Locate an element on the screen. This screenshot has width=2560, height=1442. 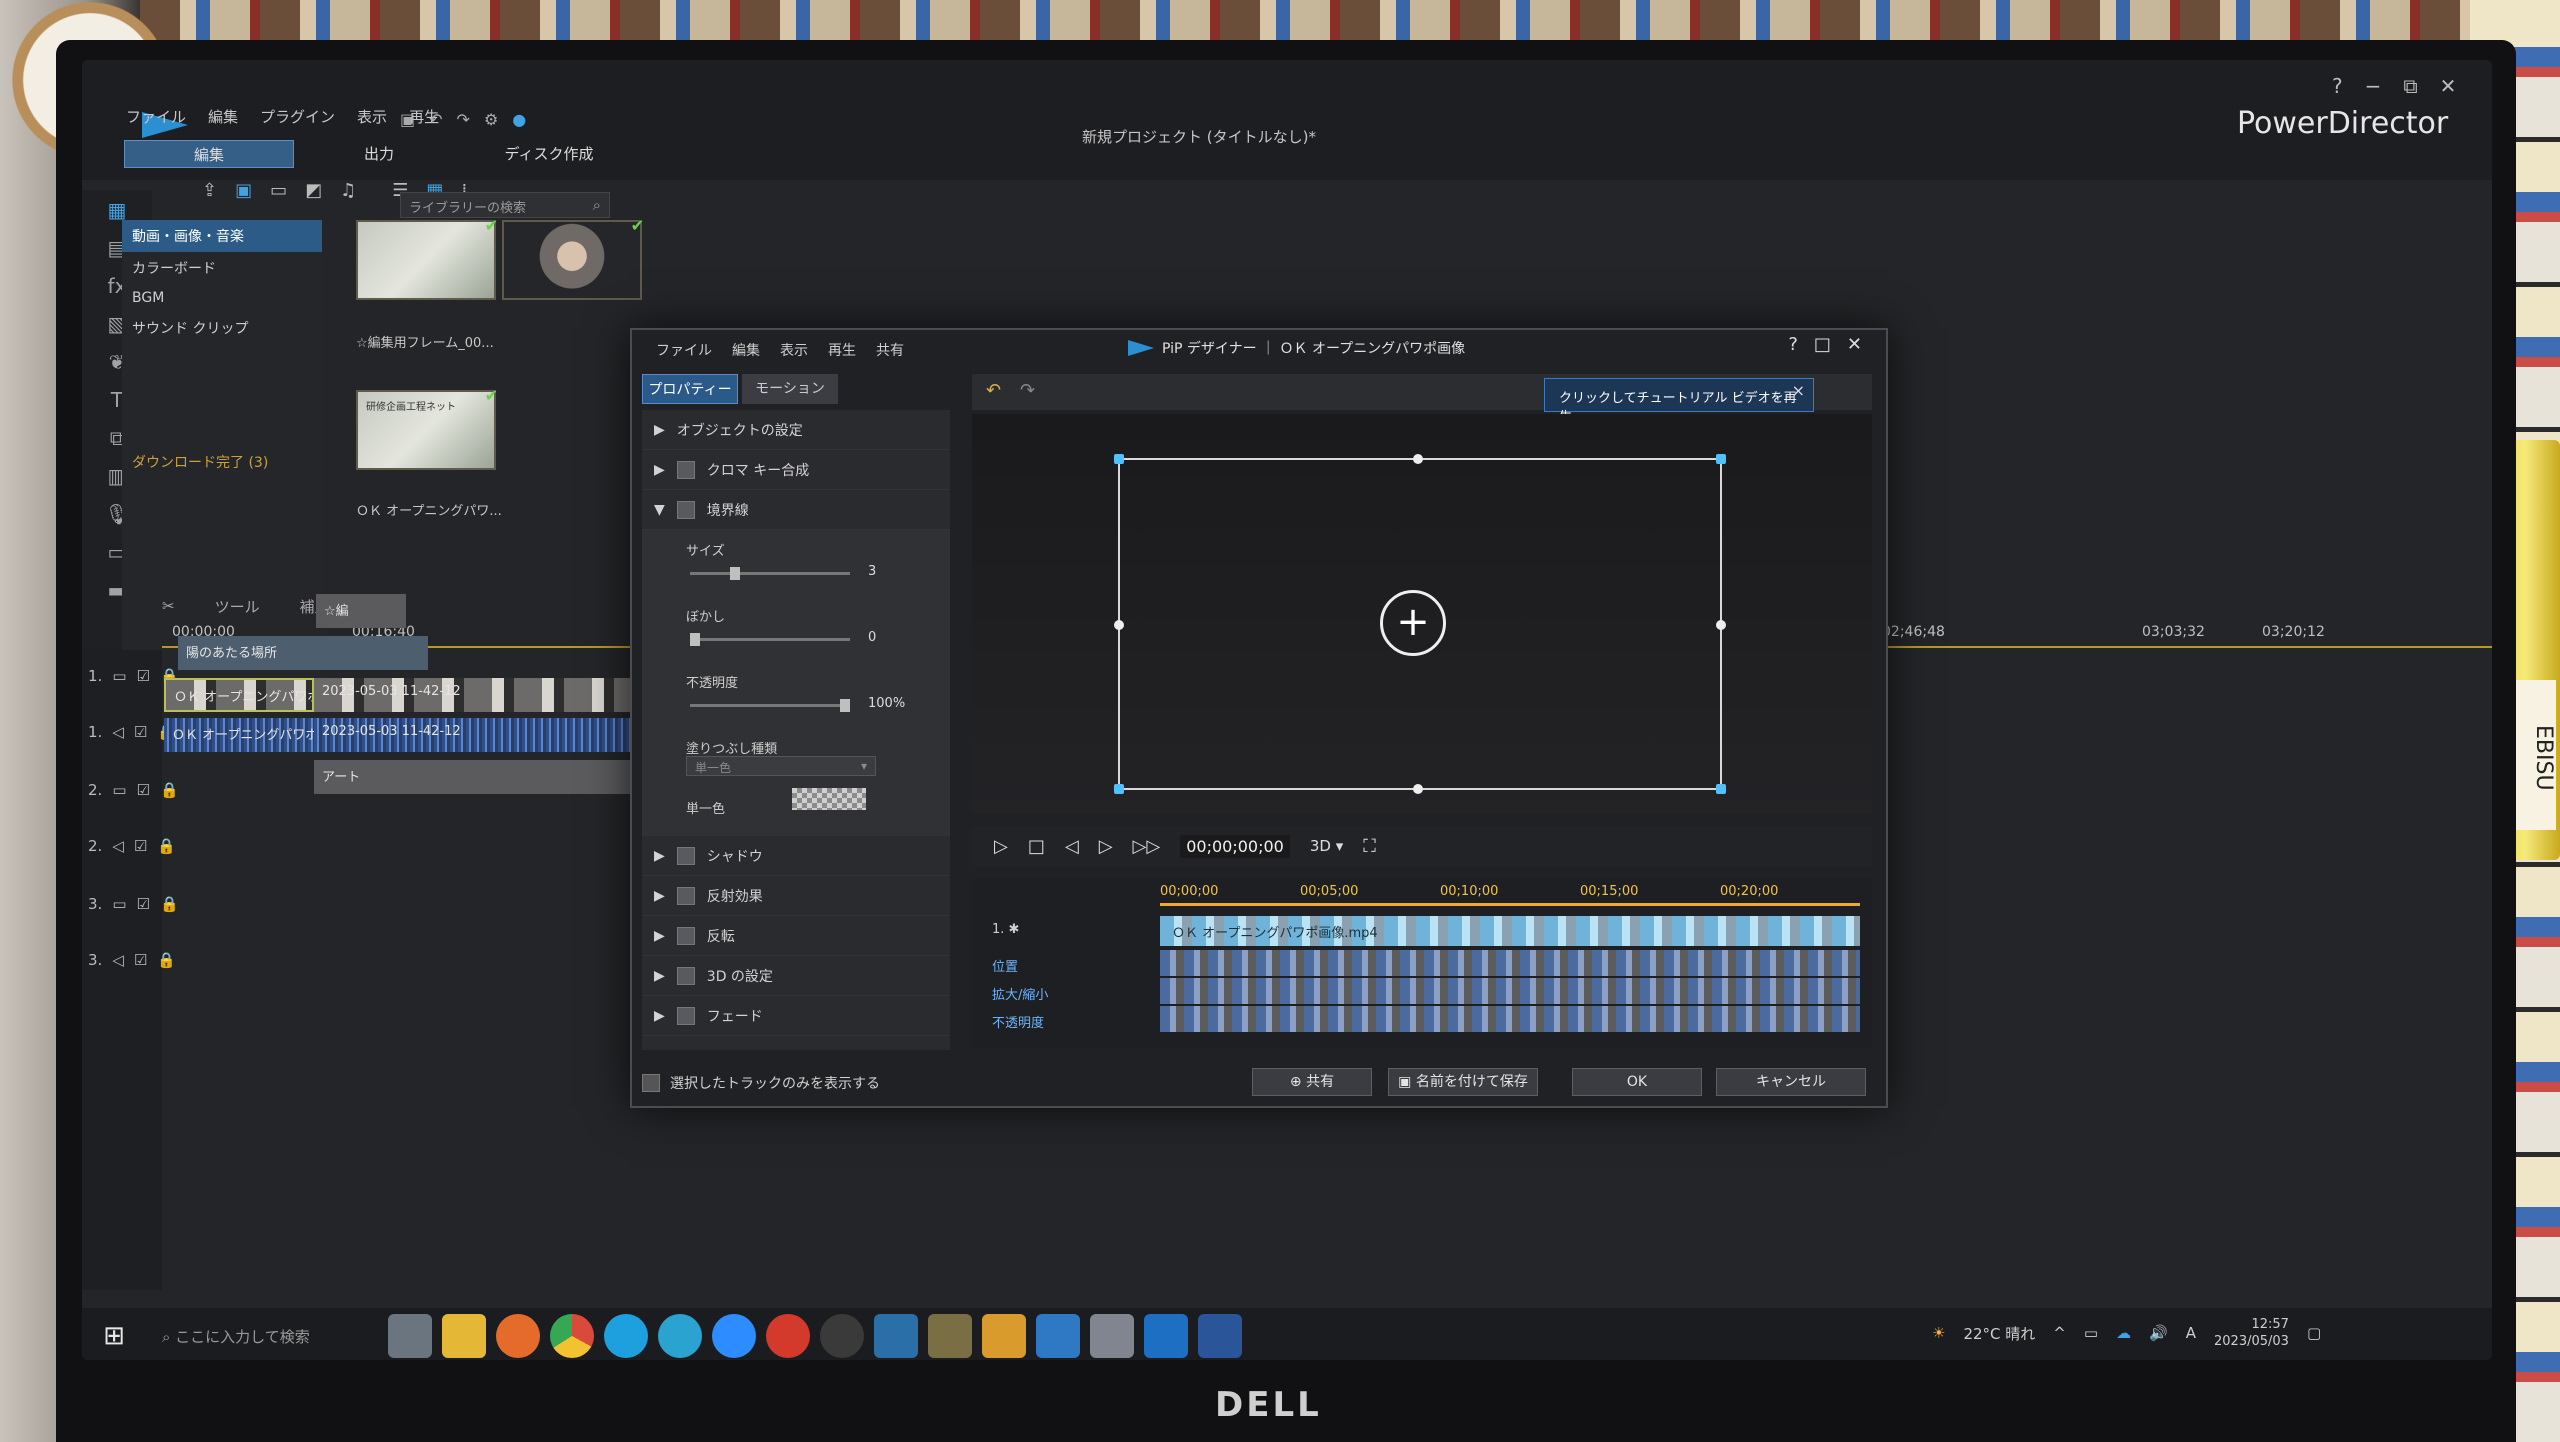
pip-menu-play: 再生 is located at coordinates (842, 350).